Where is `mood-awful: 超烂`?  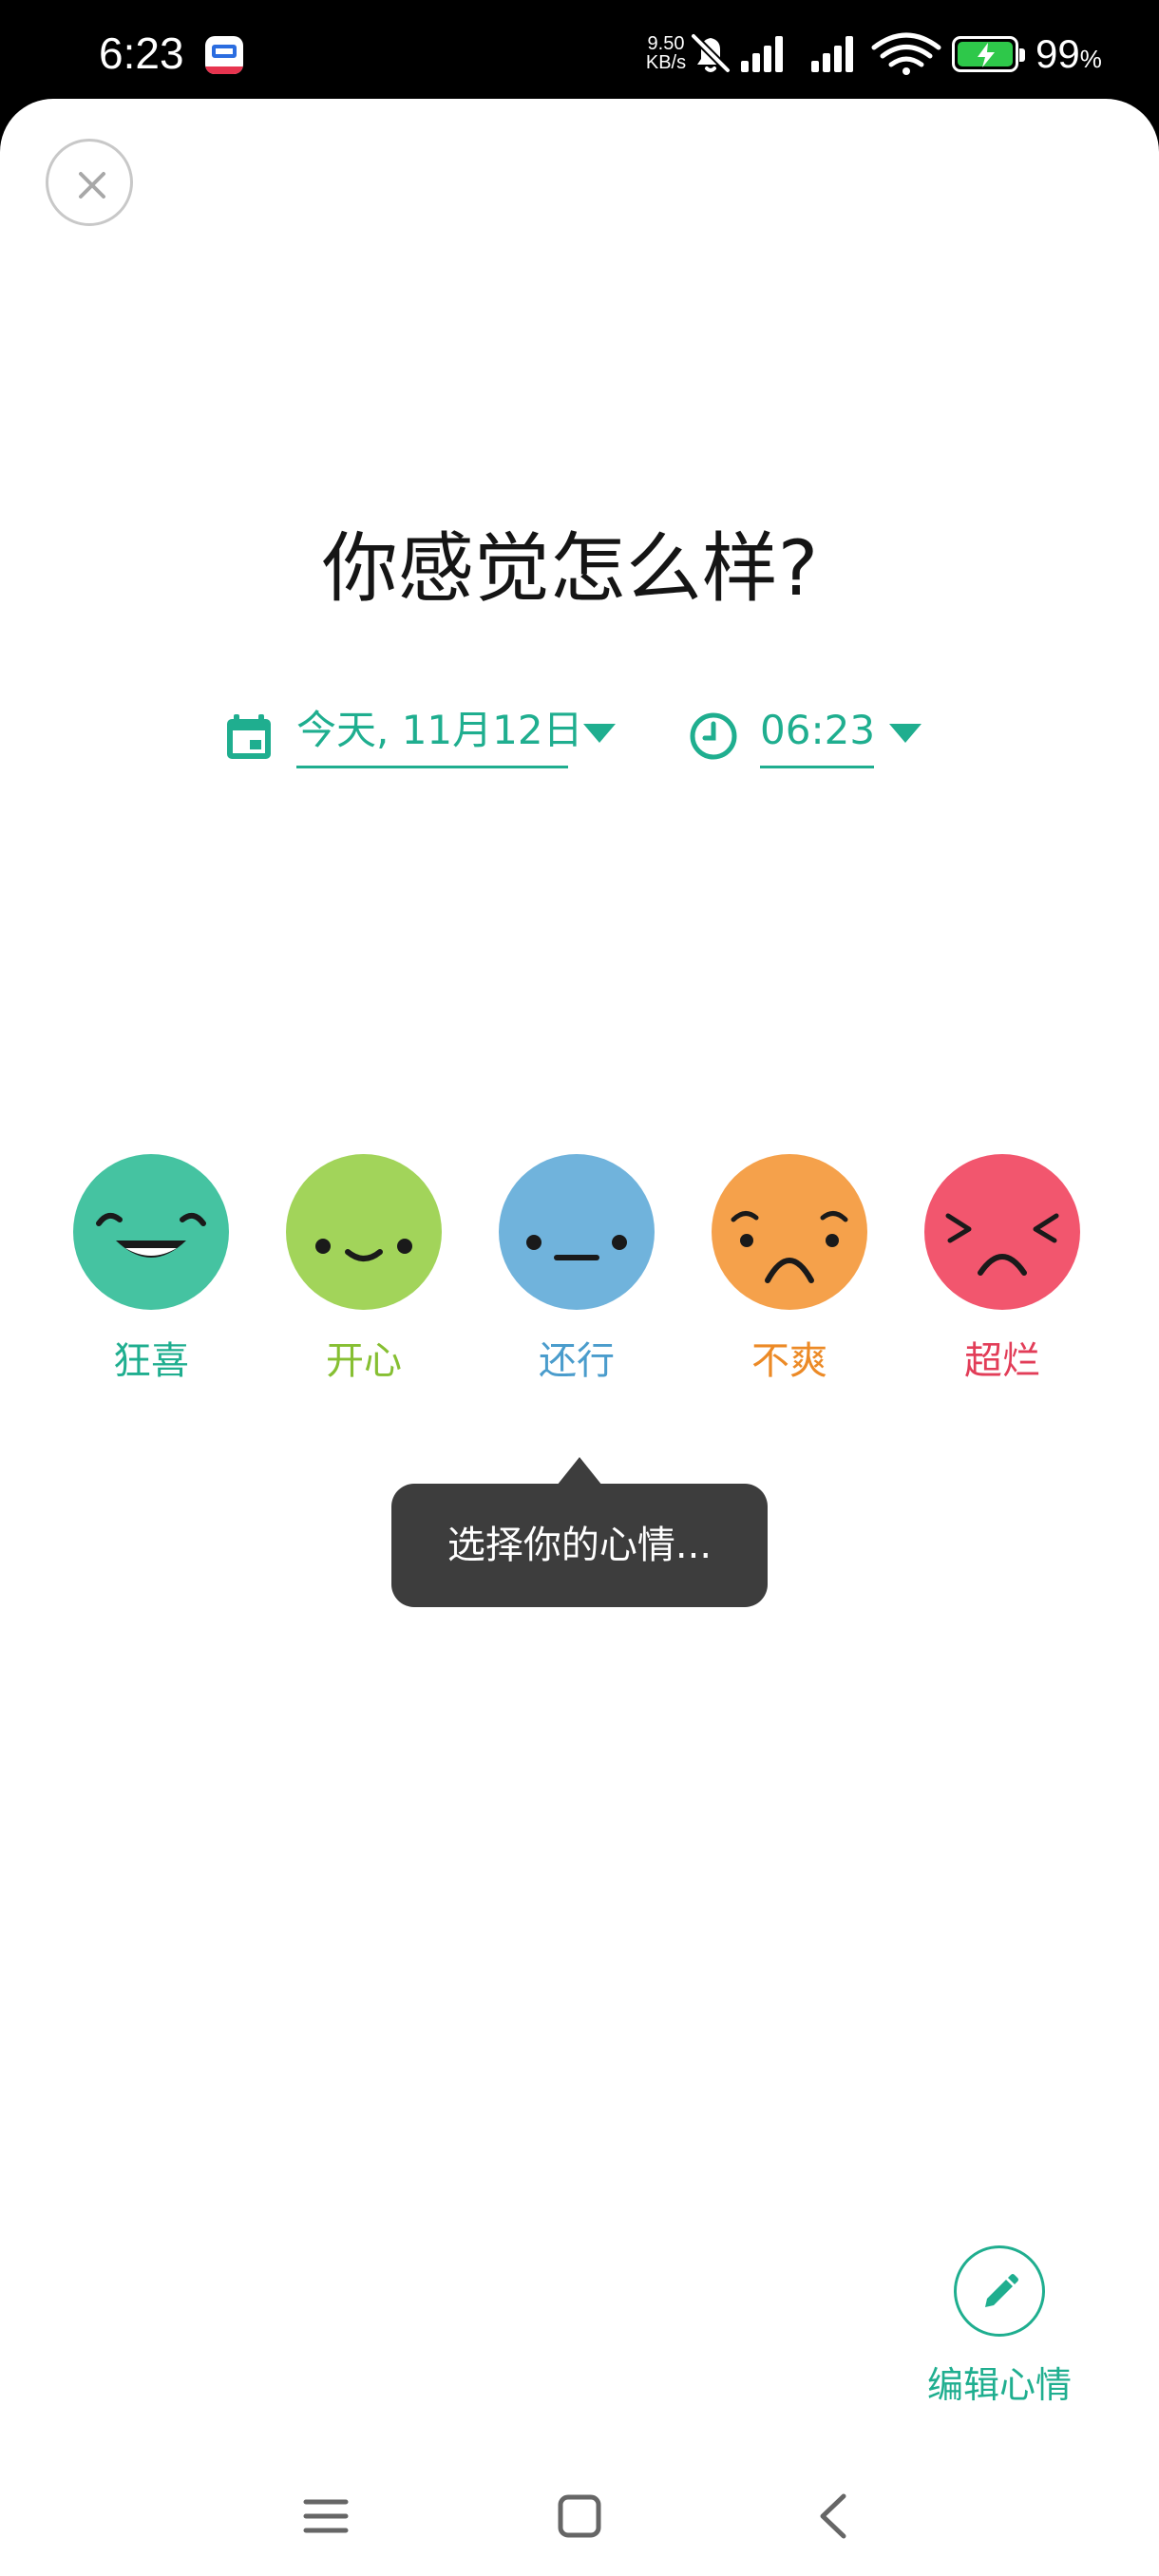 mood-awful: 超烂 is located at coordinates (1002, 1269).